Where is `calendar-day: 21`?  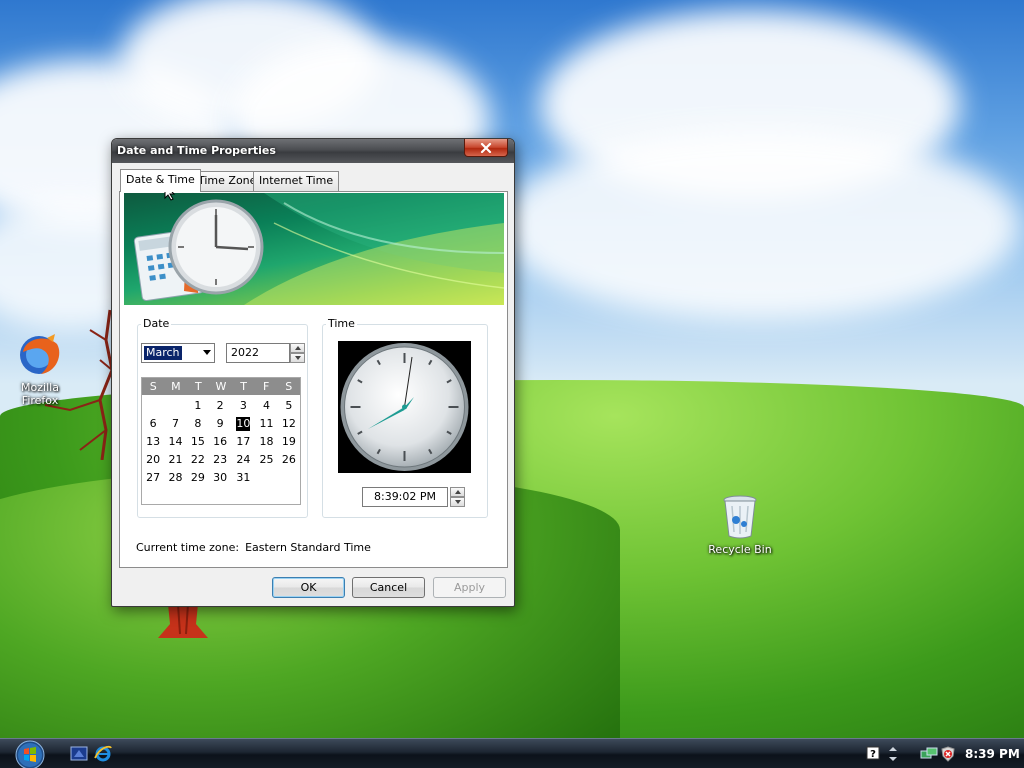 calendar-day: 21 is located at coordinates (175, 460).